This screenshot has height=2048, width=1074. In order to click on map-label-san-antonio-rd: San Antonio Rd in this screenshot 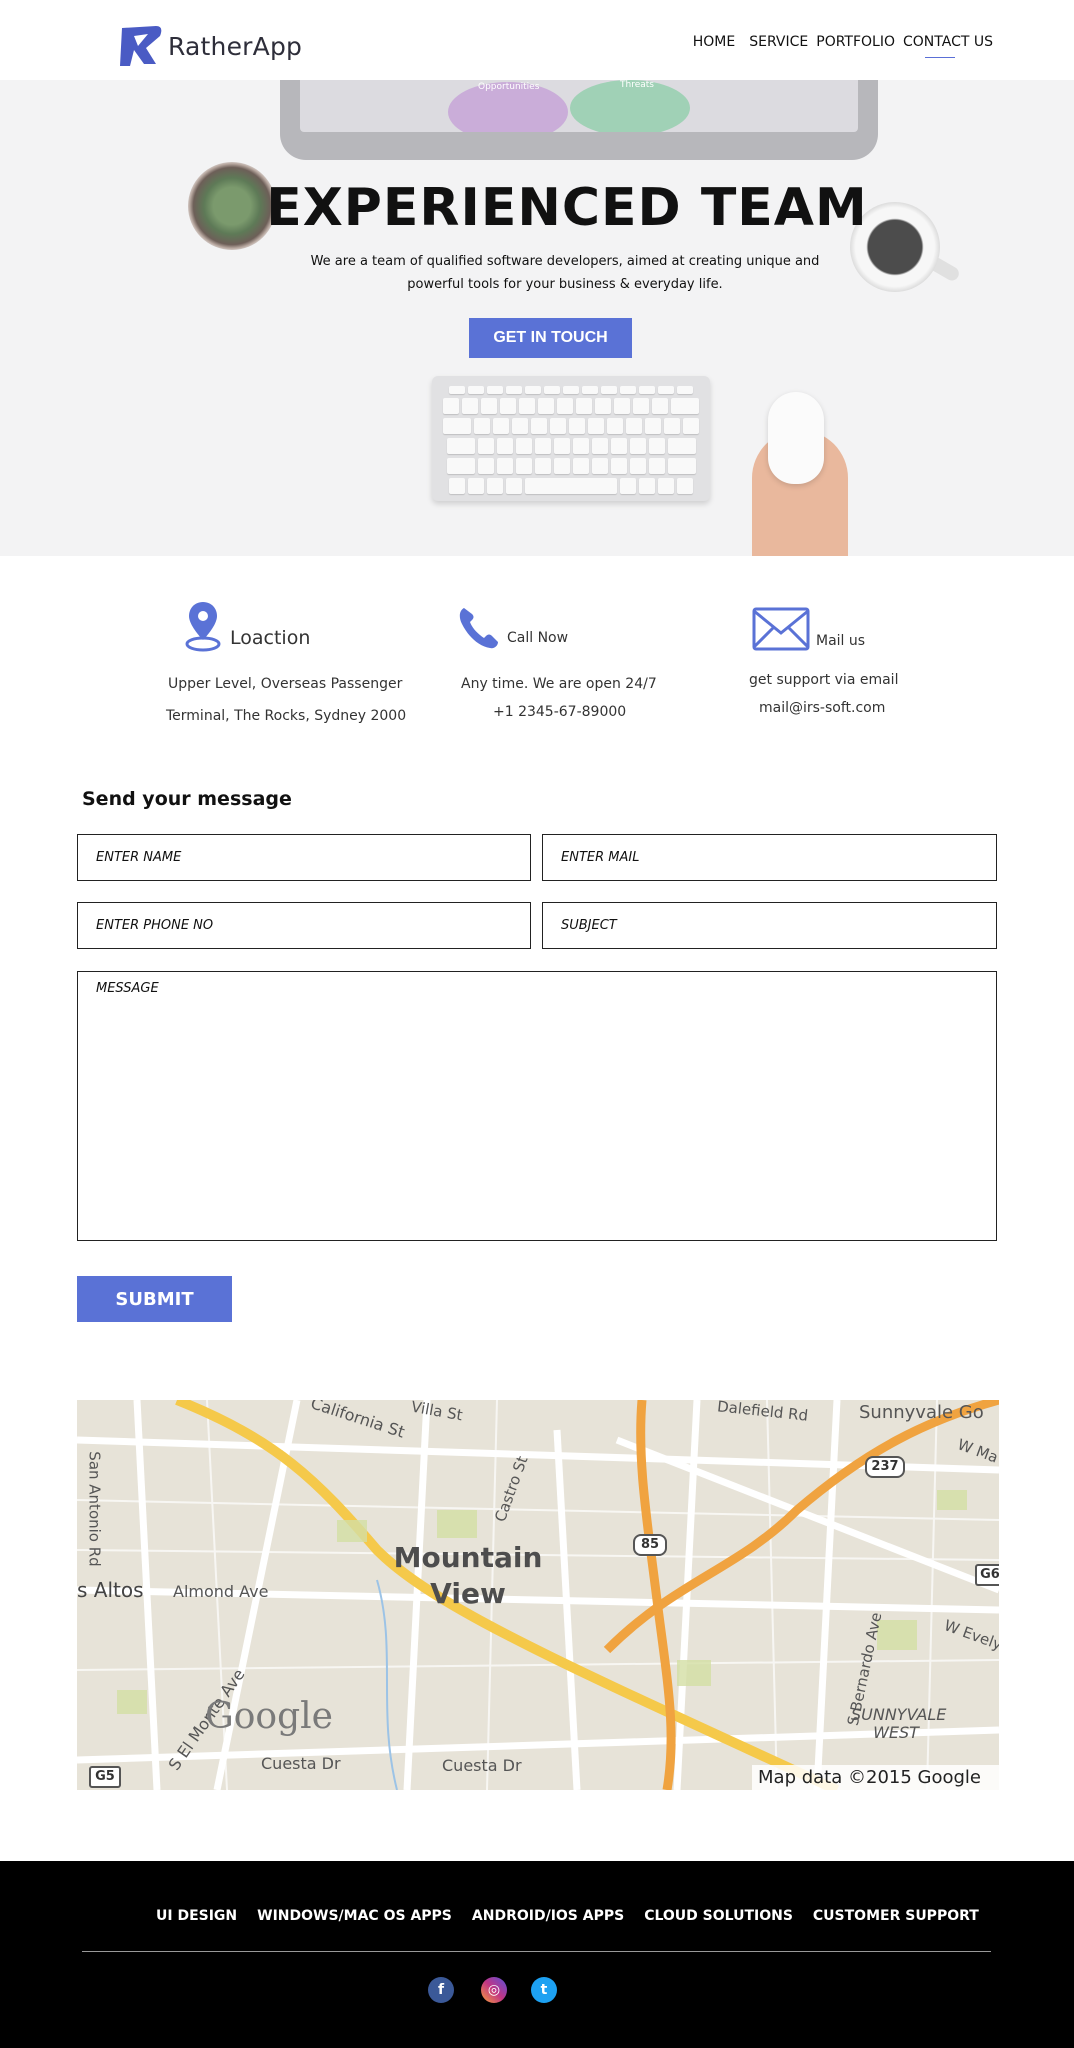, I will do `click(94, 1509)`.